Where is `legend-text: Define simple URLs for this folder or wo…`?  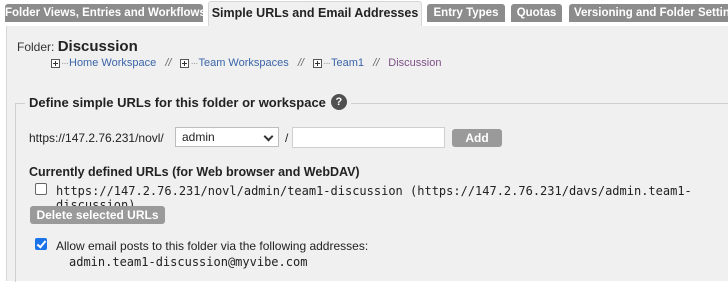 legend-text: Define simple URLs for this folder or wo… is located at coordinates (177, 102).